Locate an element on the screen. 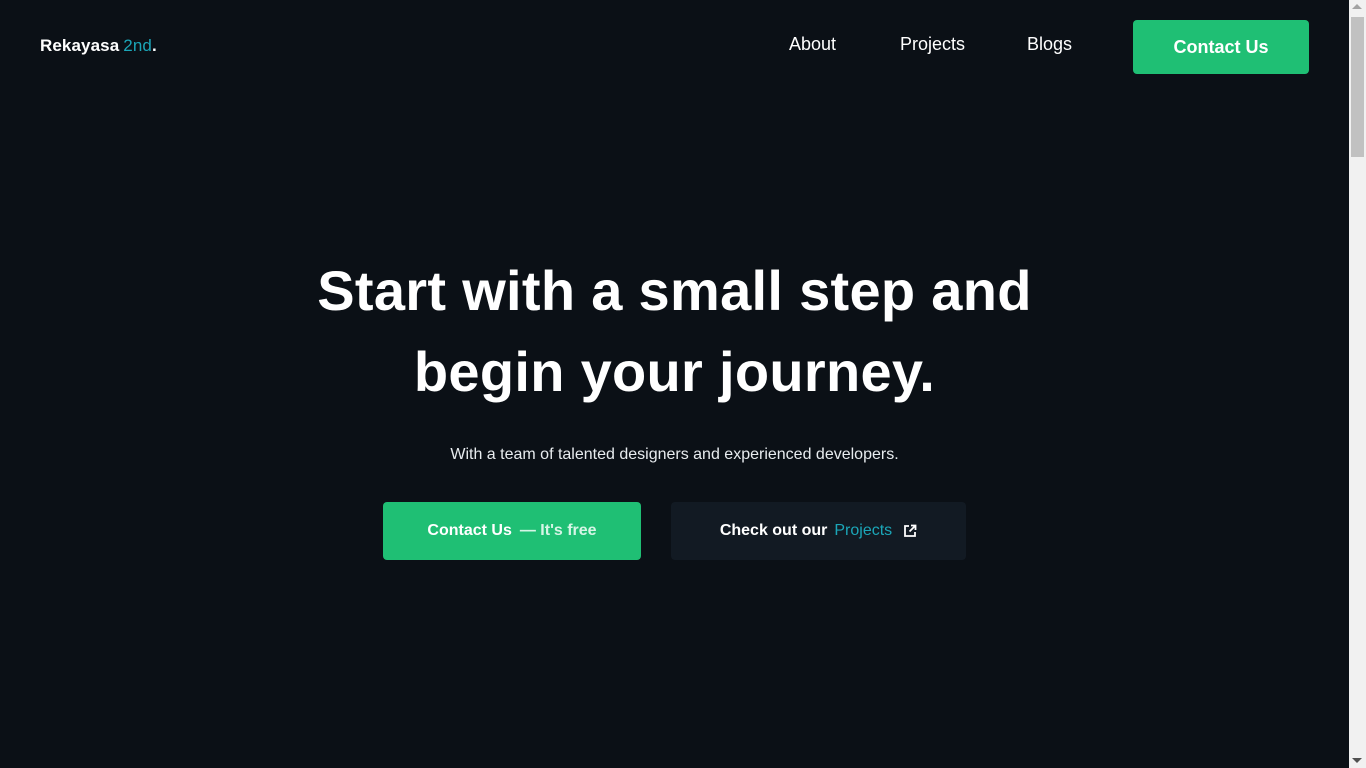  scroll-up-arrow-icon is located at coordinates (1357, 6).